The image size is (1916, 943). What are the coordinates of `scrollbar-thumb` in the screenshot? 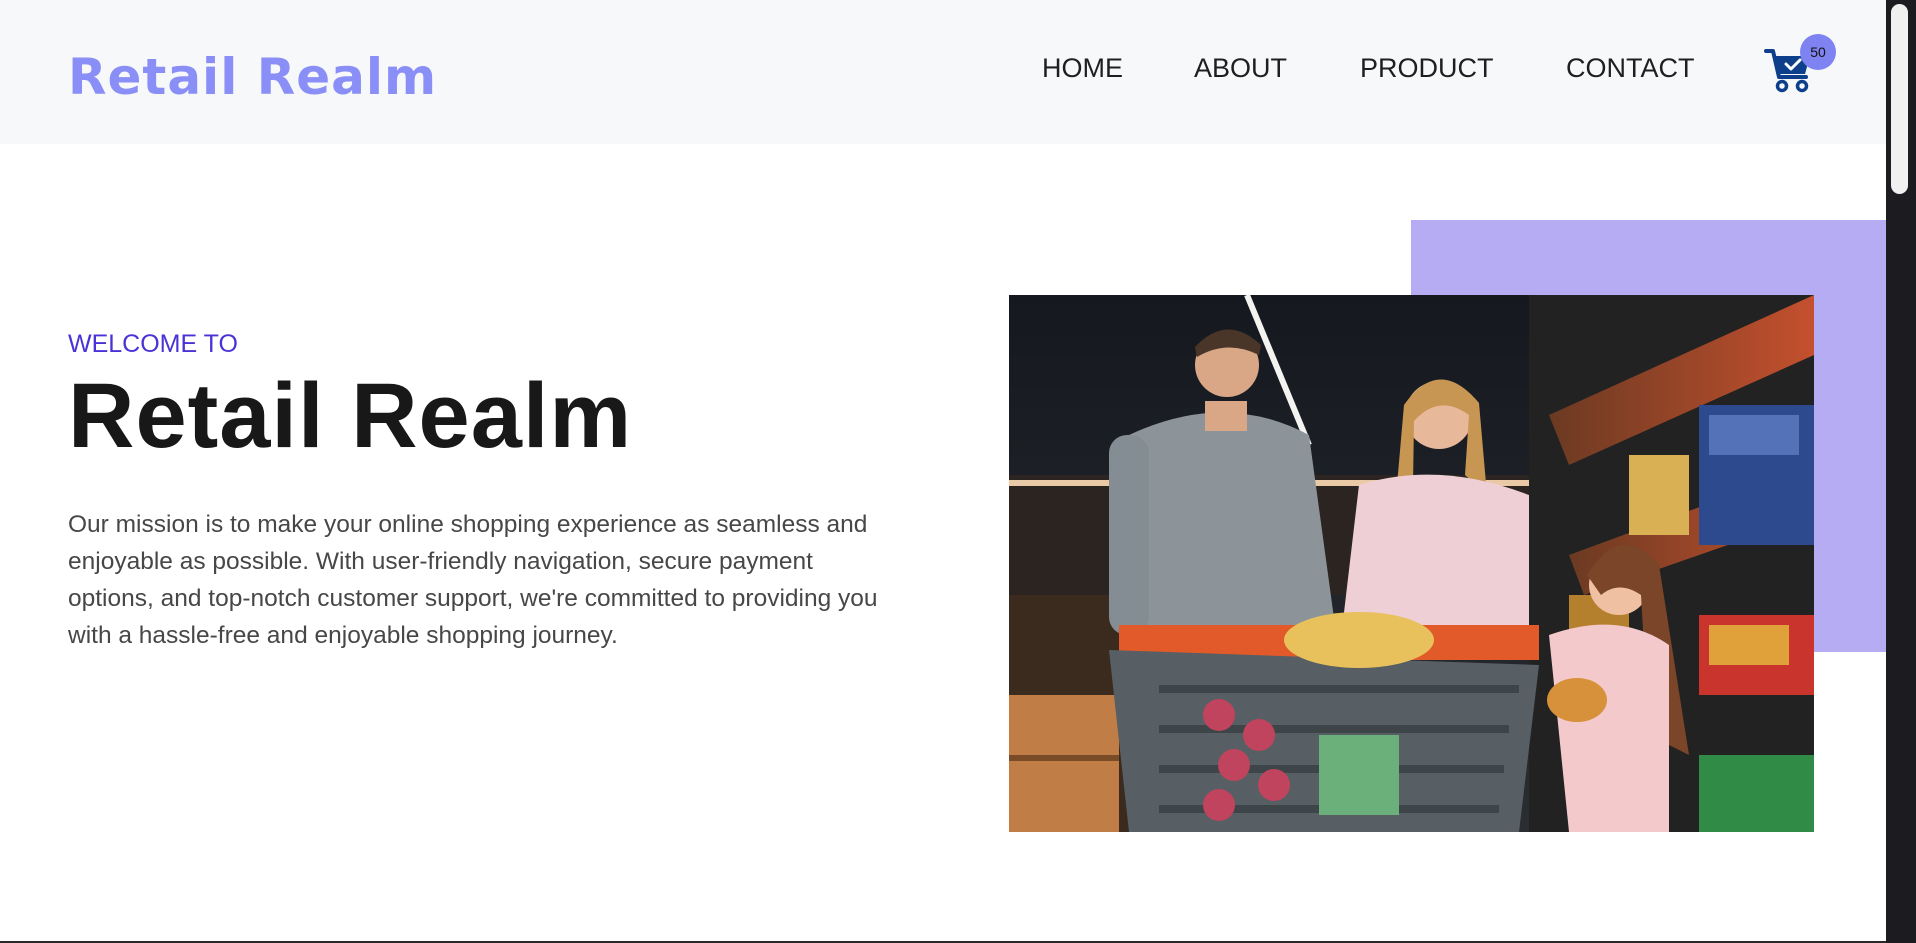 It's located at (1899, 99).